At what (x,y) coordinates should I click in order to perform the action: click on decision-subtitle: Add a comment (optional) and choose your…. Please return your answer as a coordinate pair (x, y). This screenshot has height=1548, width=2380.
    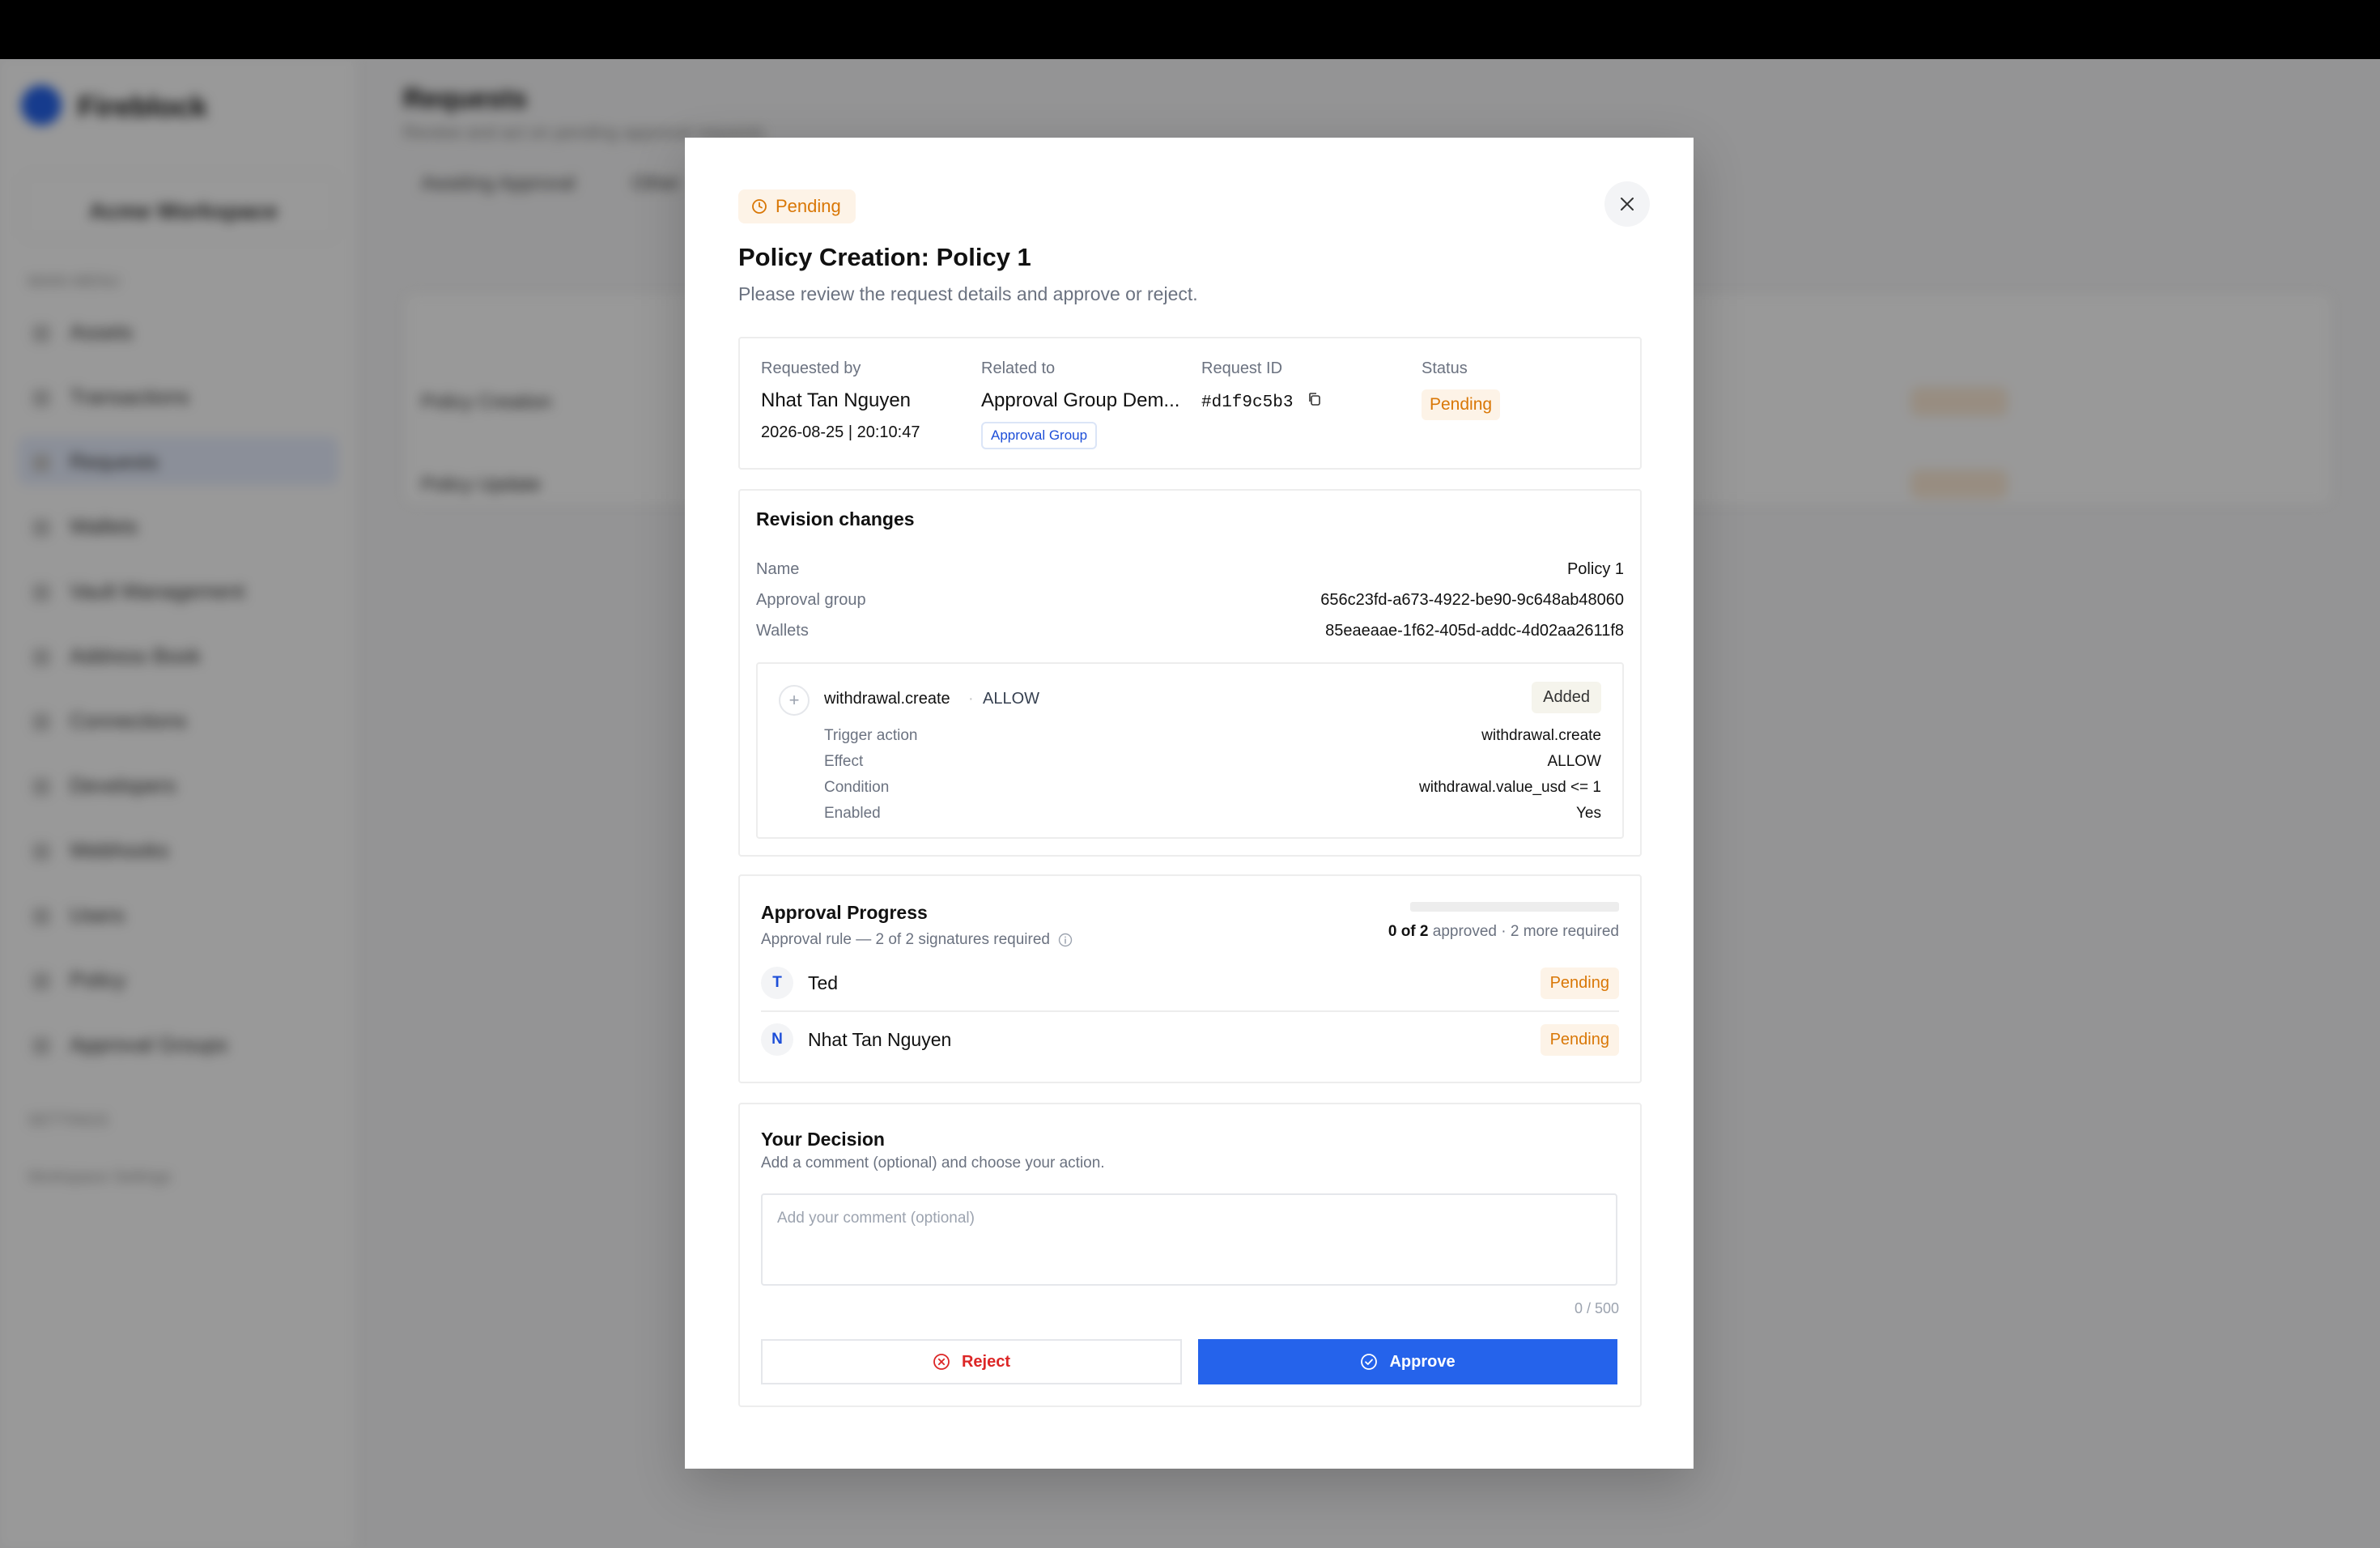
    Looking at the image, I should click on (933, 1163).